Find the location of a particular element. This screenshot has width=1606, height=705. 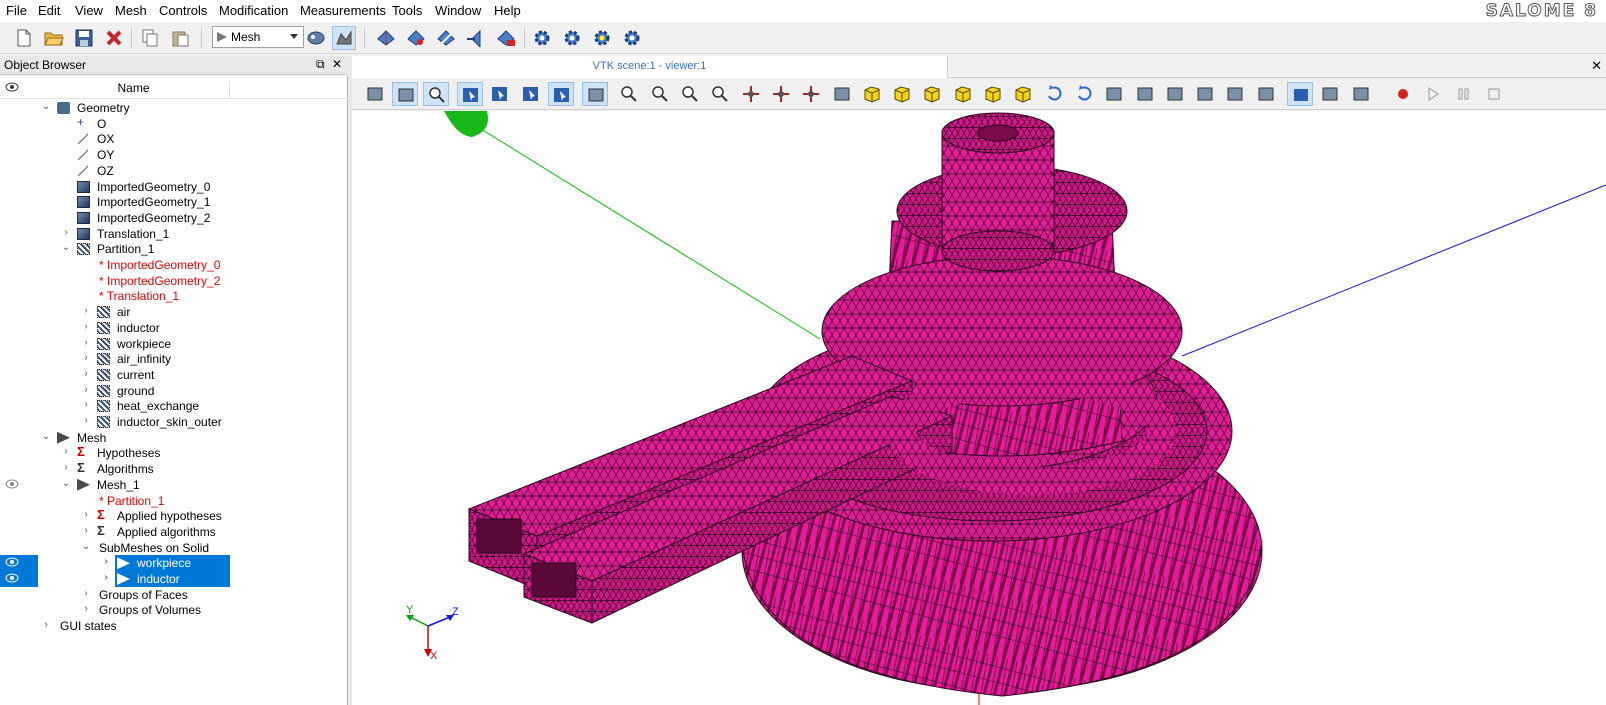

new-file-icon is located at coordinates (24, 38).